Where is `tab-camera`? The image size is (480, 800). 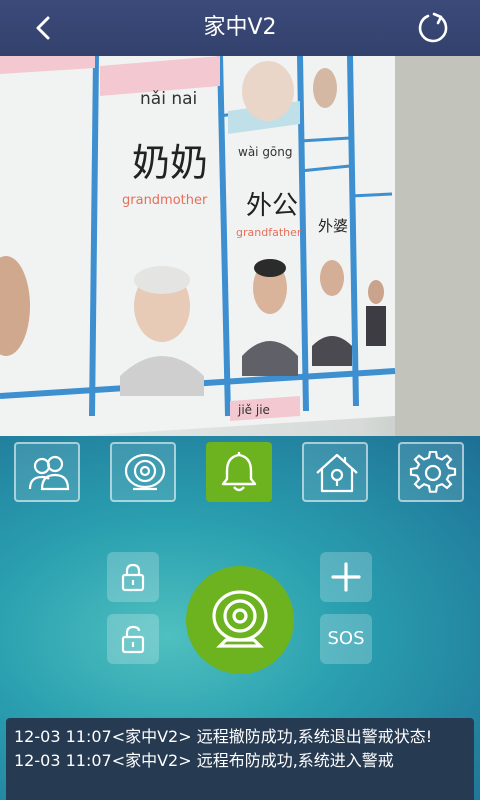
tab-camera is located at coordinates (143, 472).